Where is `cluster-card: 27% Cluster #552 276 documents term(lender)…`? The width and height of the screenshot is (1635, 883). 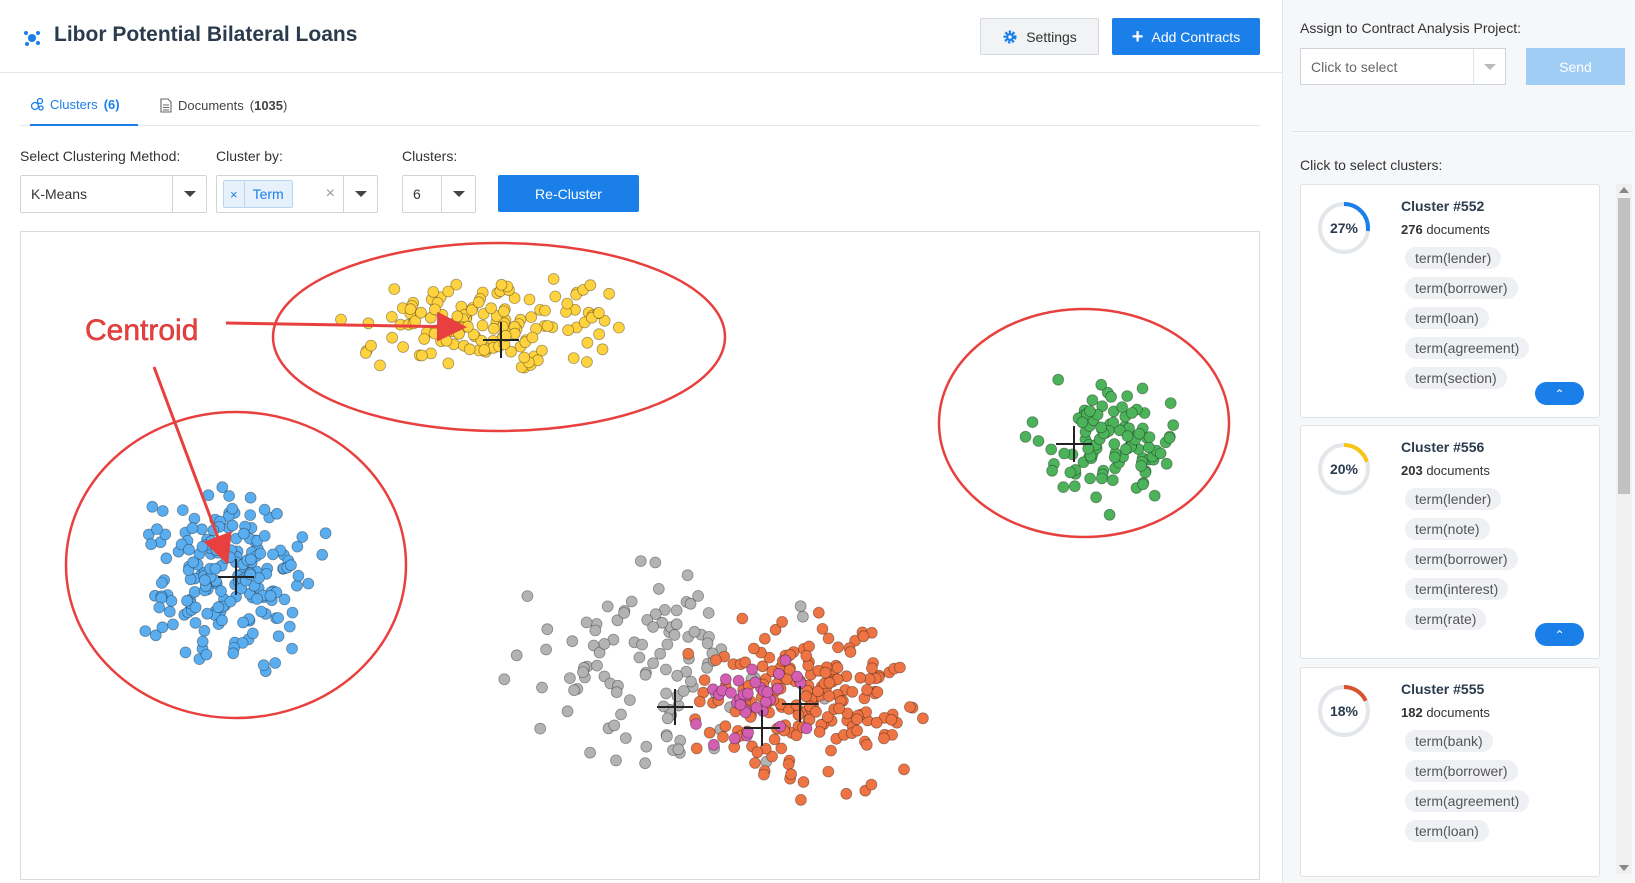
cluster-card: 27% Cluster #552 276 documents term(lender)… is located at coordinates (1450, 301).